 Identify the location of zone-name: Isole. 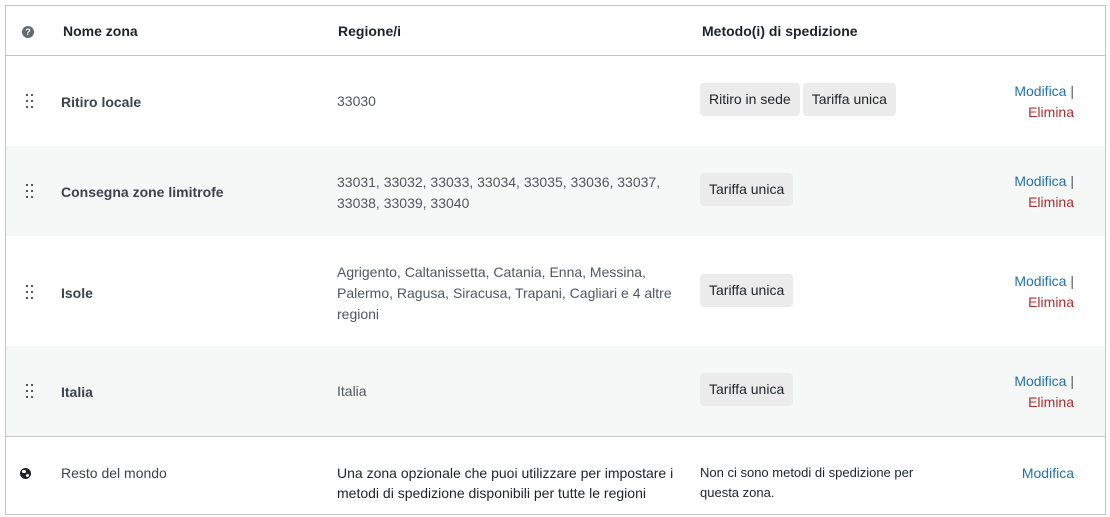
(77, 293).